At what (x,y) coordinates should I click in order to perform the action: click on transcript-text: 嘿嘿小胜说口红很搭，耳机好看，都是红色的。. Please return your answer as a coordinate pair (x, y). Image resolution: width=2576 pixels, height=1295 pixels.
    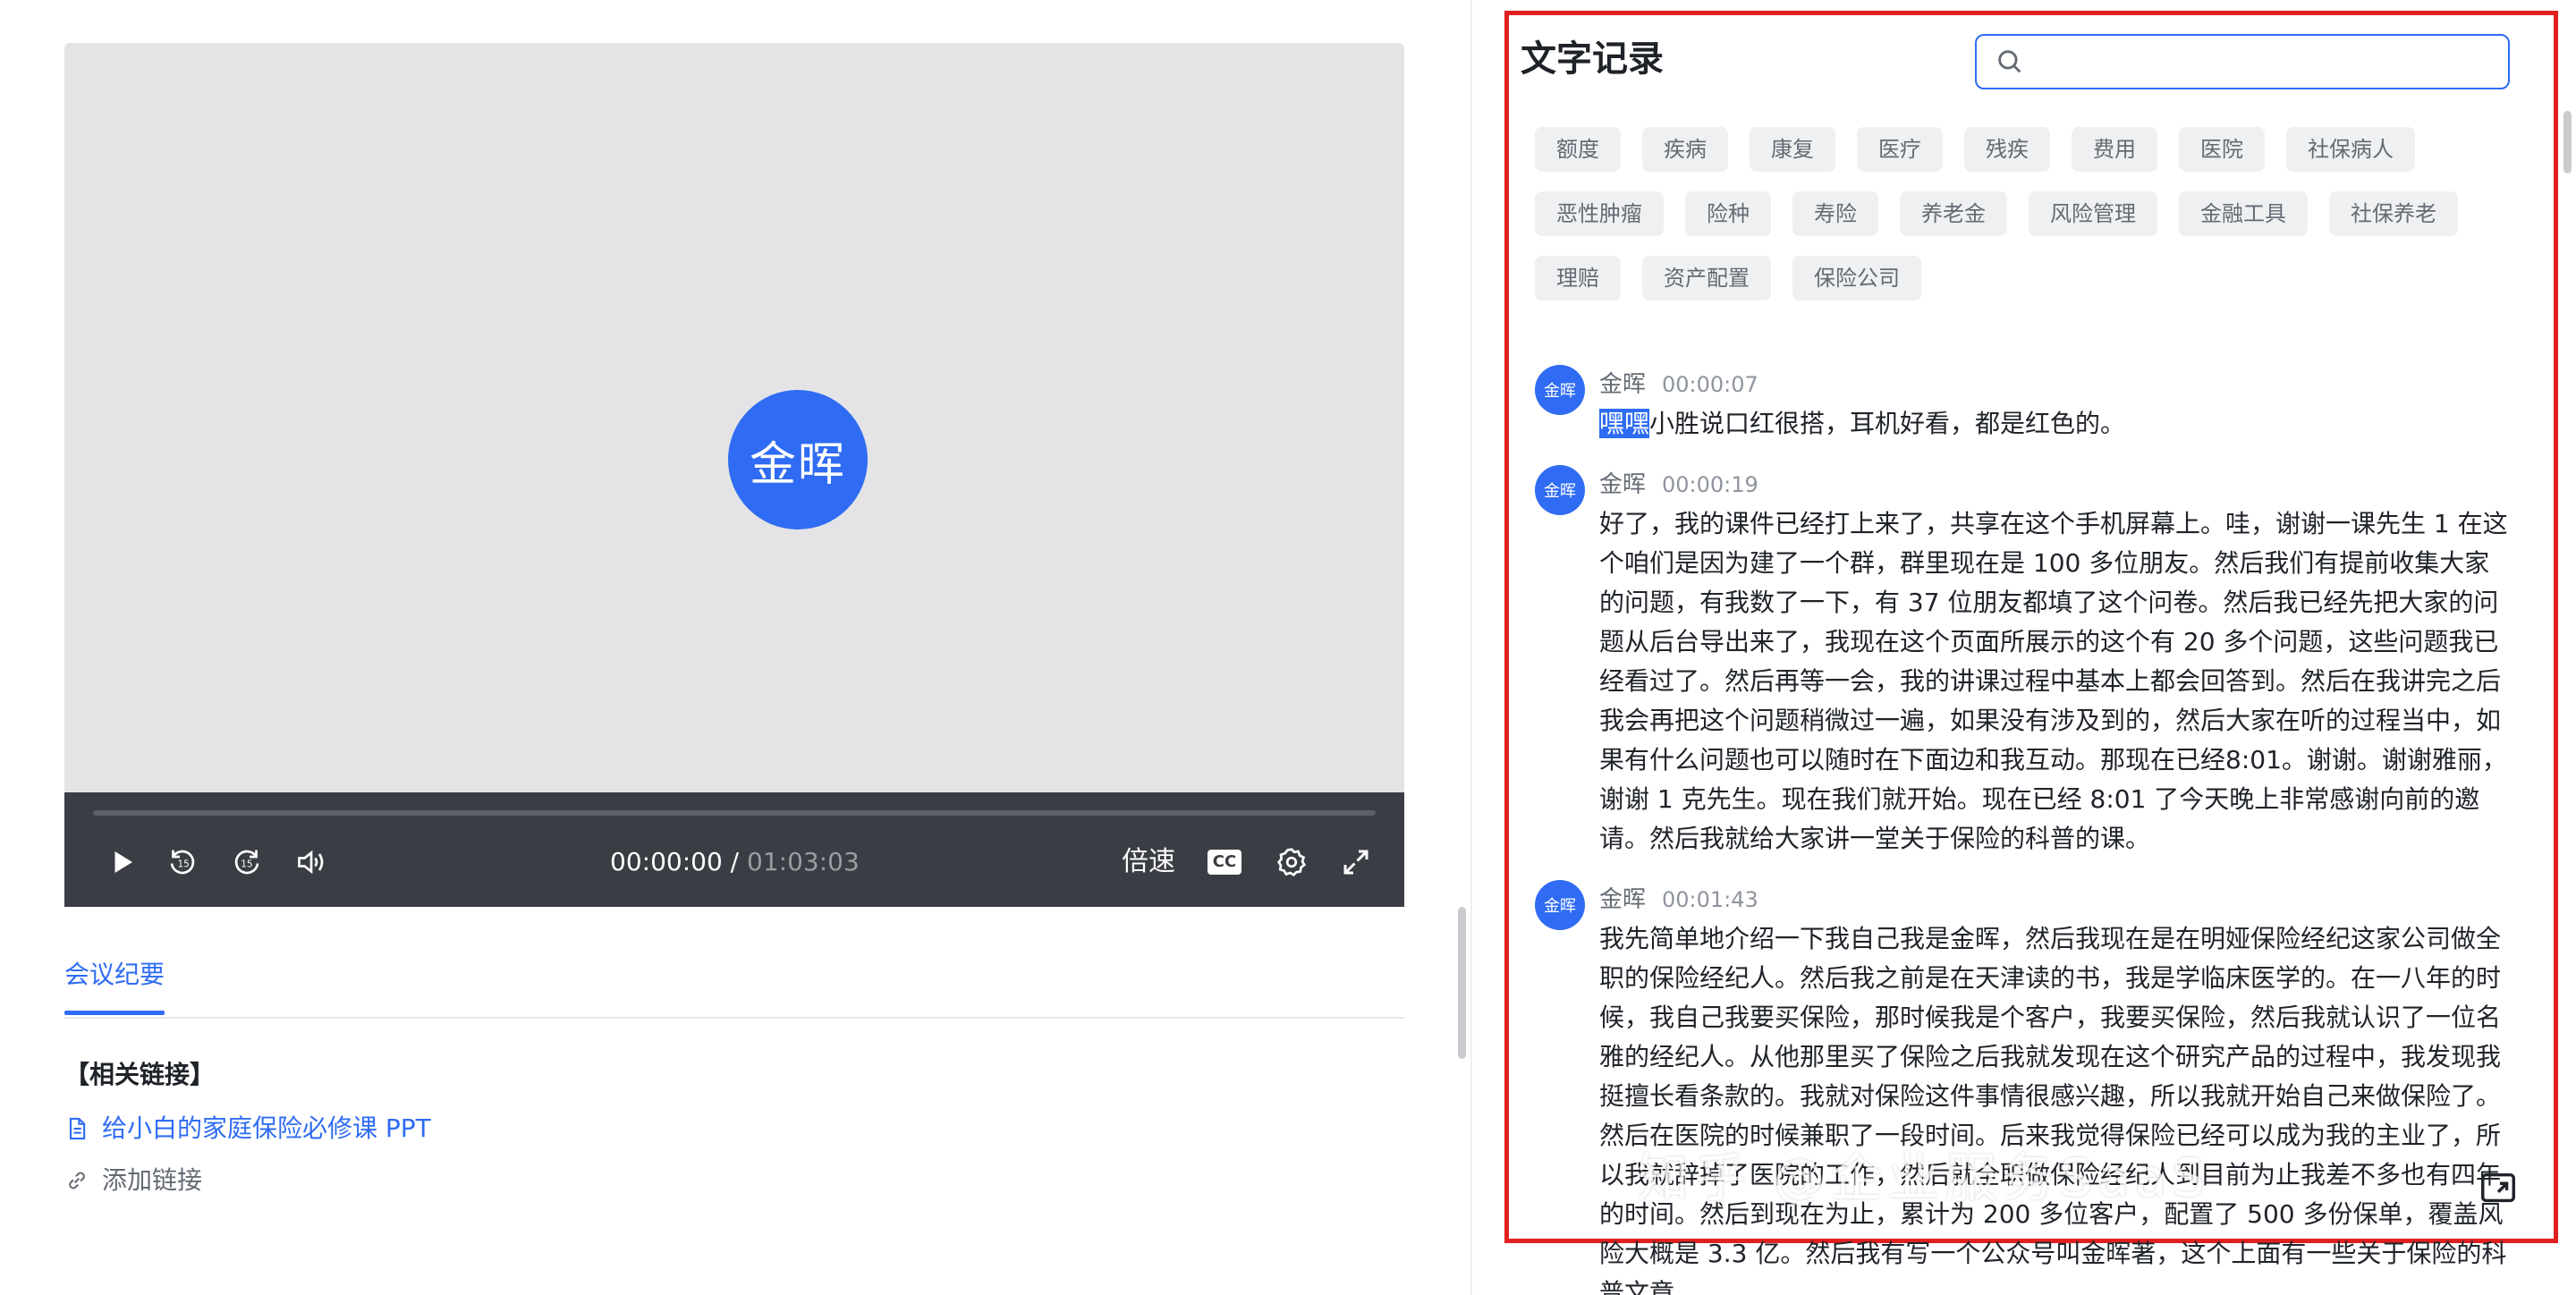
    Looking at the image, I should click on (2053, 424).